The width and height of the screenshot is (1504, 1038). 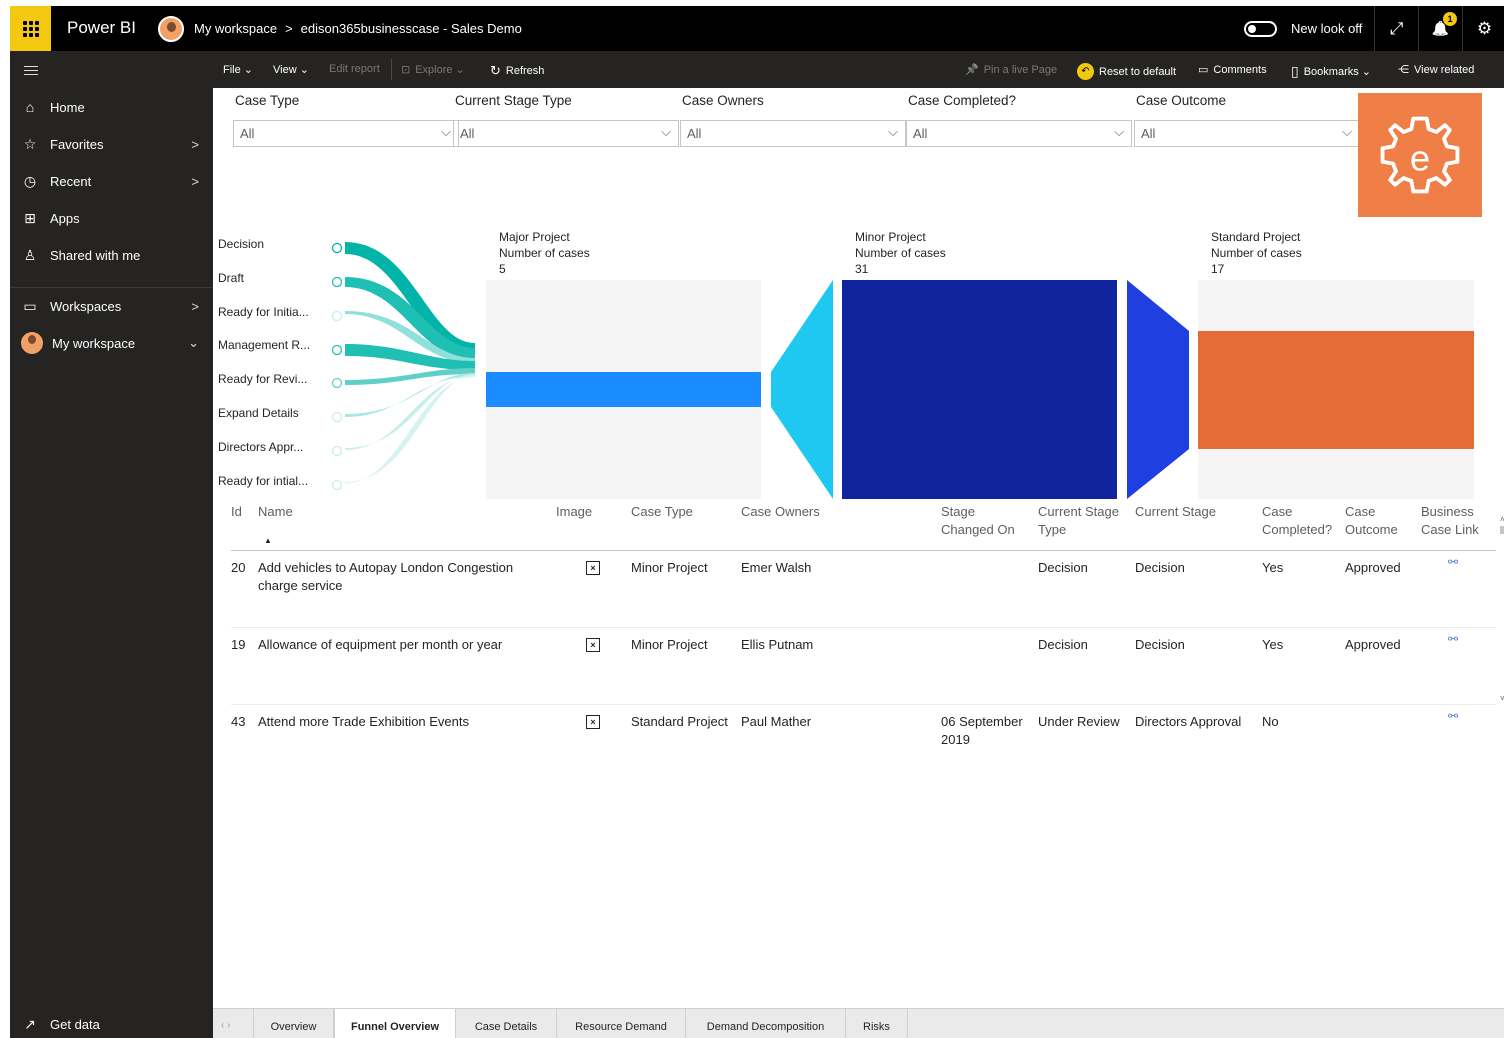 I want to click on edit-report-button: Edit report, so click(x=354, y=69).